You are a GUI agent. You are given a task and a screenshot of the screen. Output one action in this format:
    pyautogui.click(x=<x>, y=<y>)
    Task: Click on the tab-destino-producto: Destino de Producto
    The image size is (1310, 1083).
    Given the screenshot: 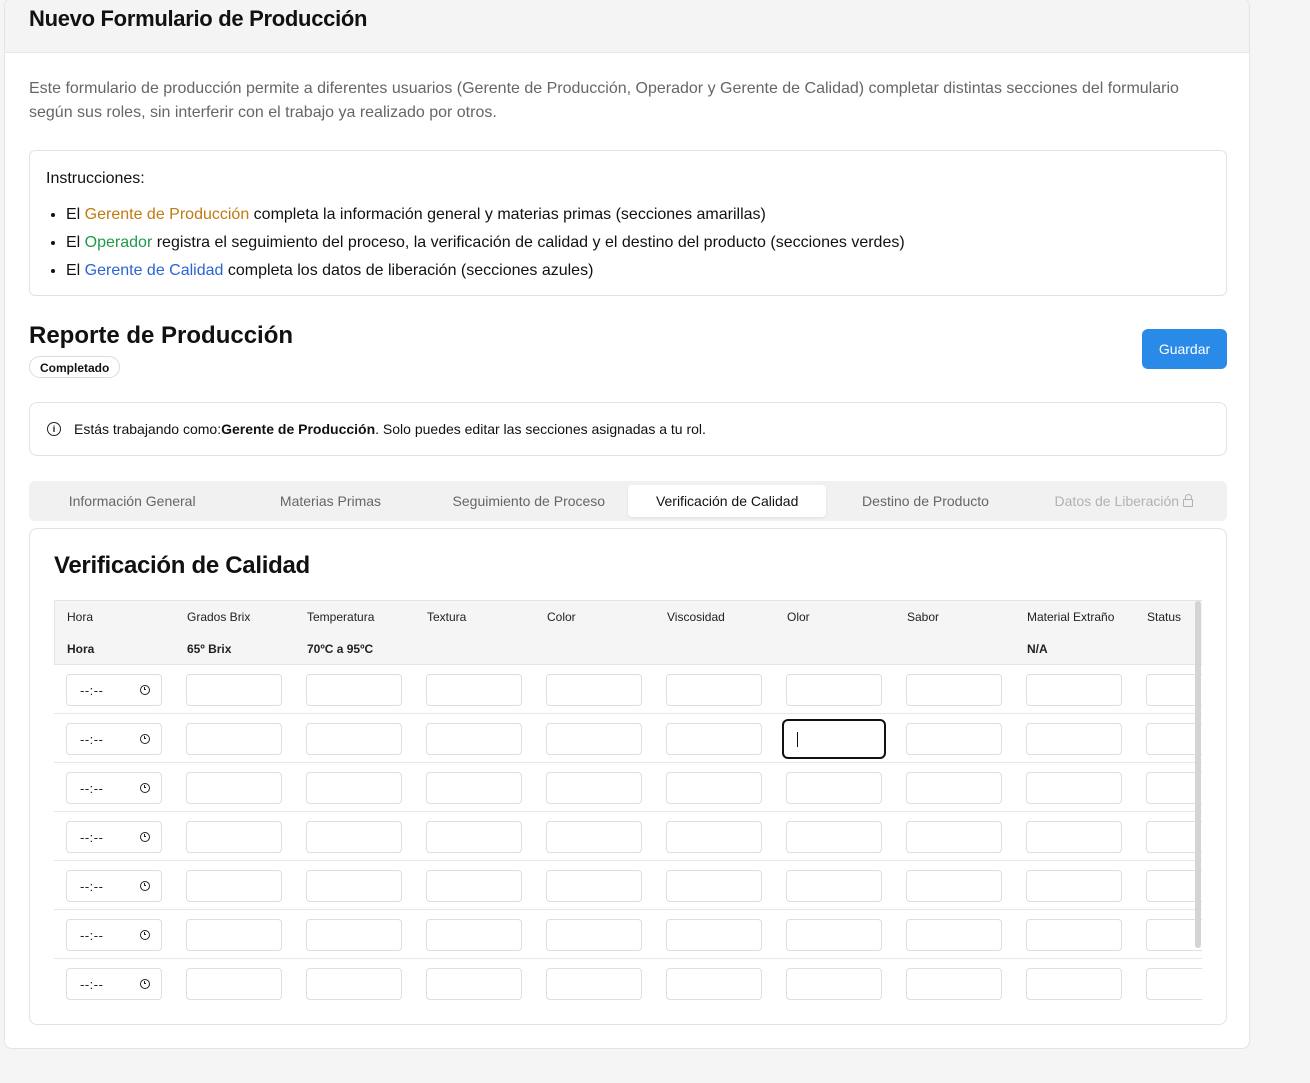 What is the action you would take?
    pyautogui.click(x=925, y=501)
    